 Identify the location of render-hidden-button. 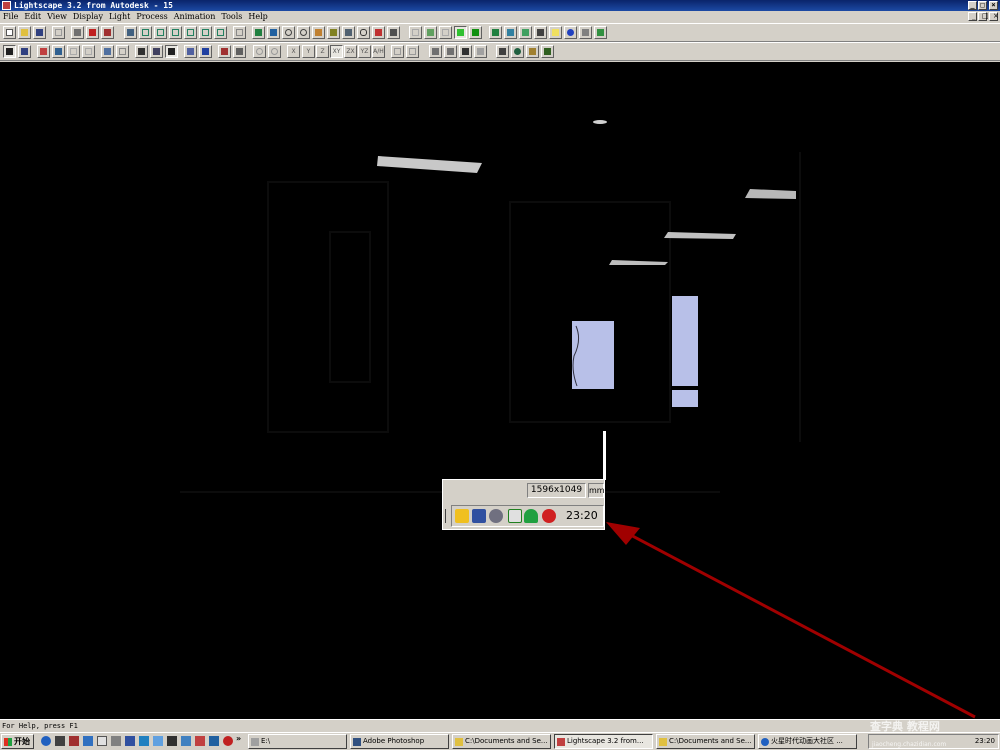
(430, 32).